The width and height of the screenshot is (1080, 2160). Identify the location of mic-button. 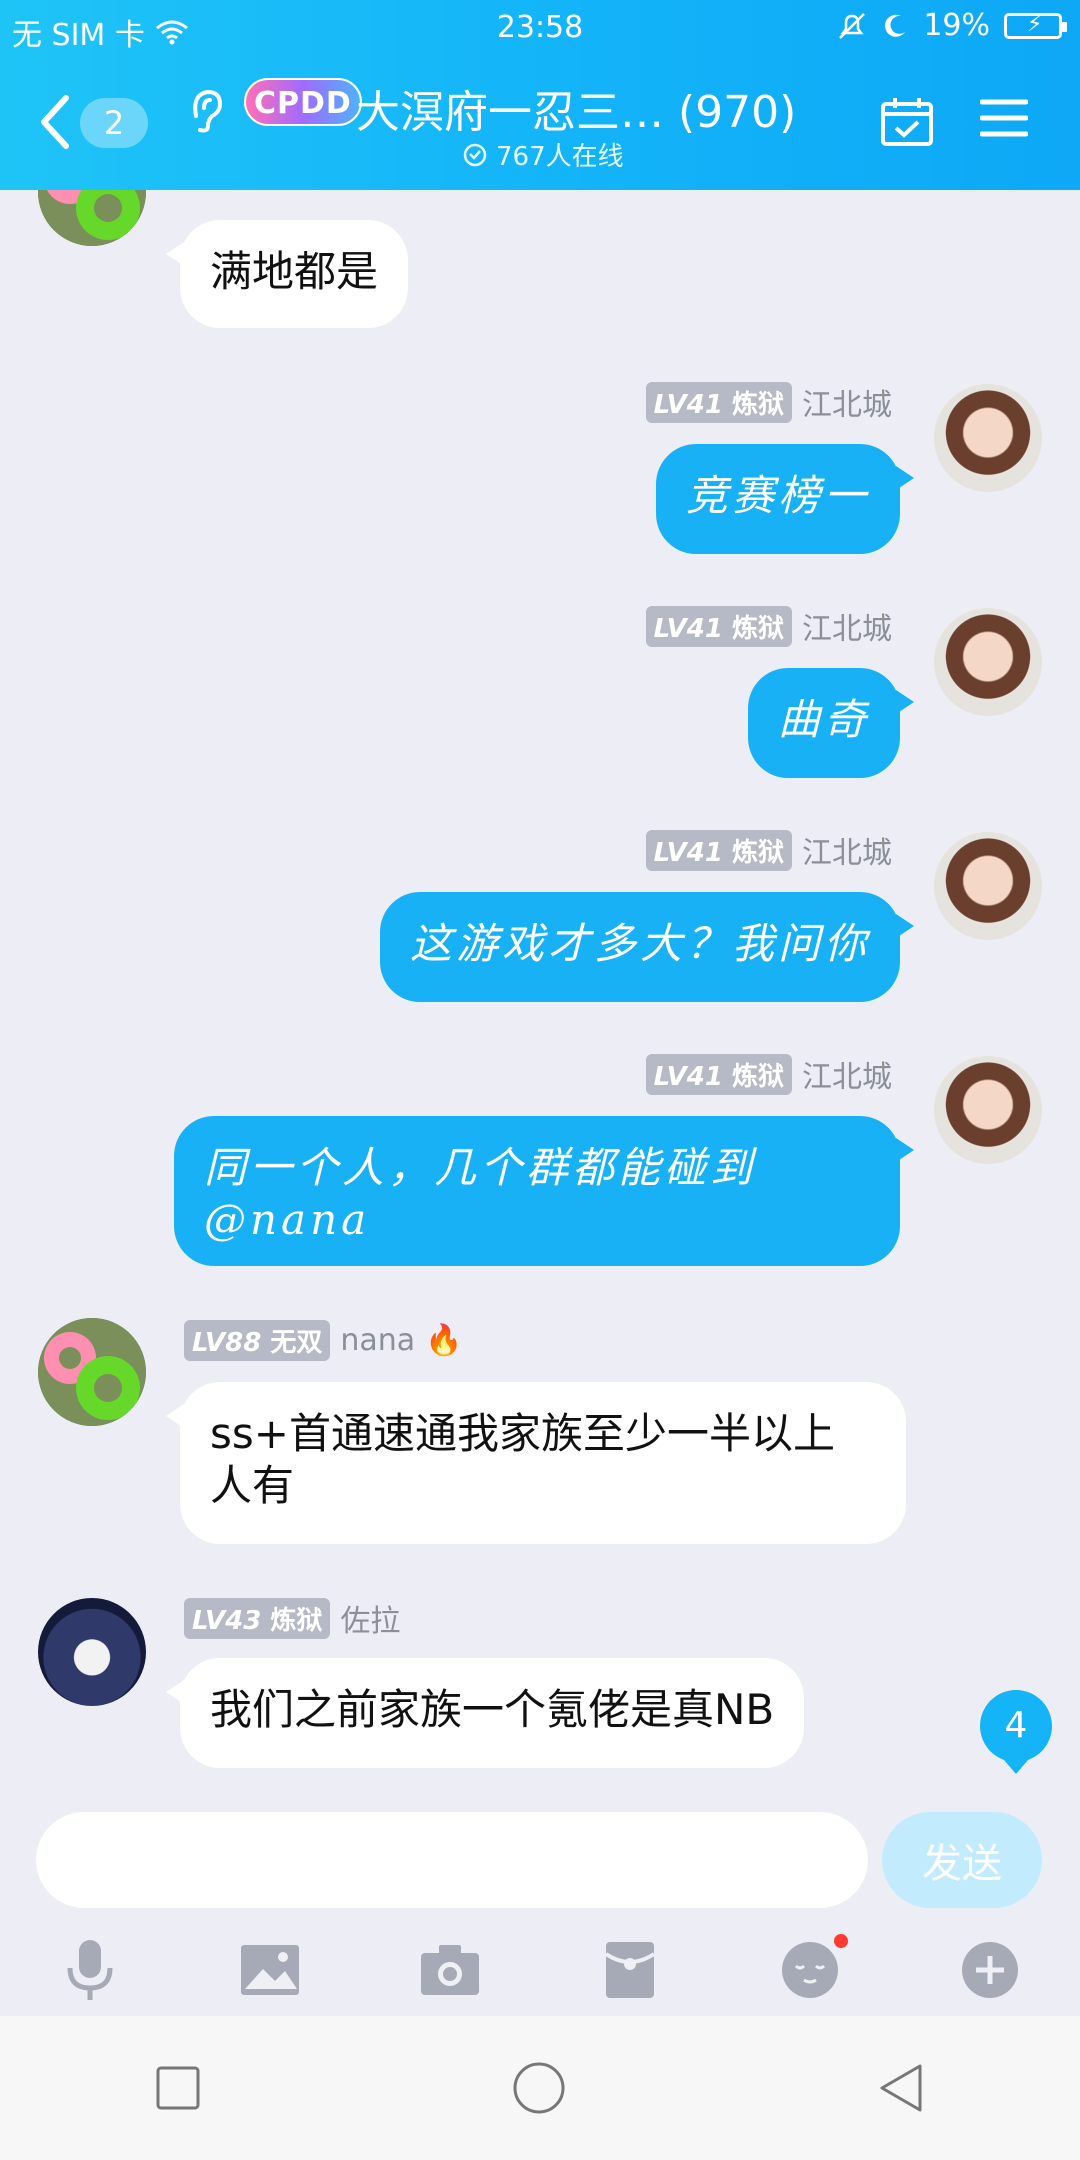
(90, 1970).